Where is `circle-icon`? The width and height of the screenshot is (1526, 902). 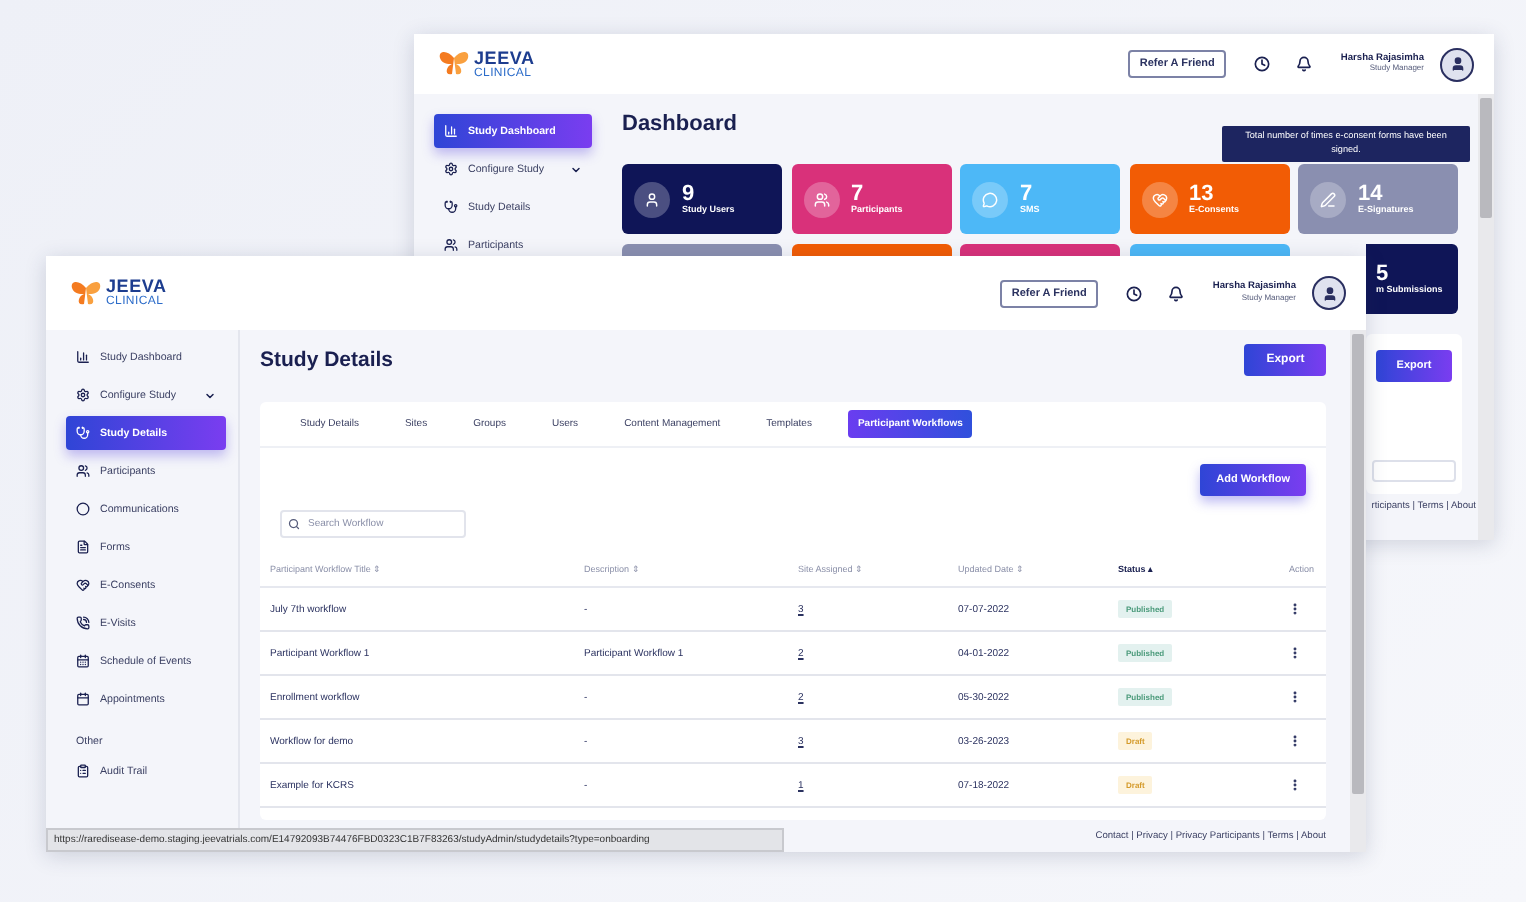 circle-icon is located at coordinates (83, 509).